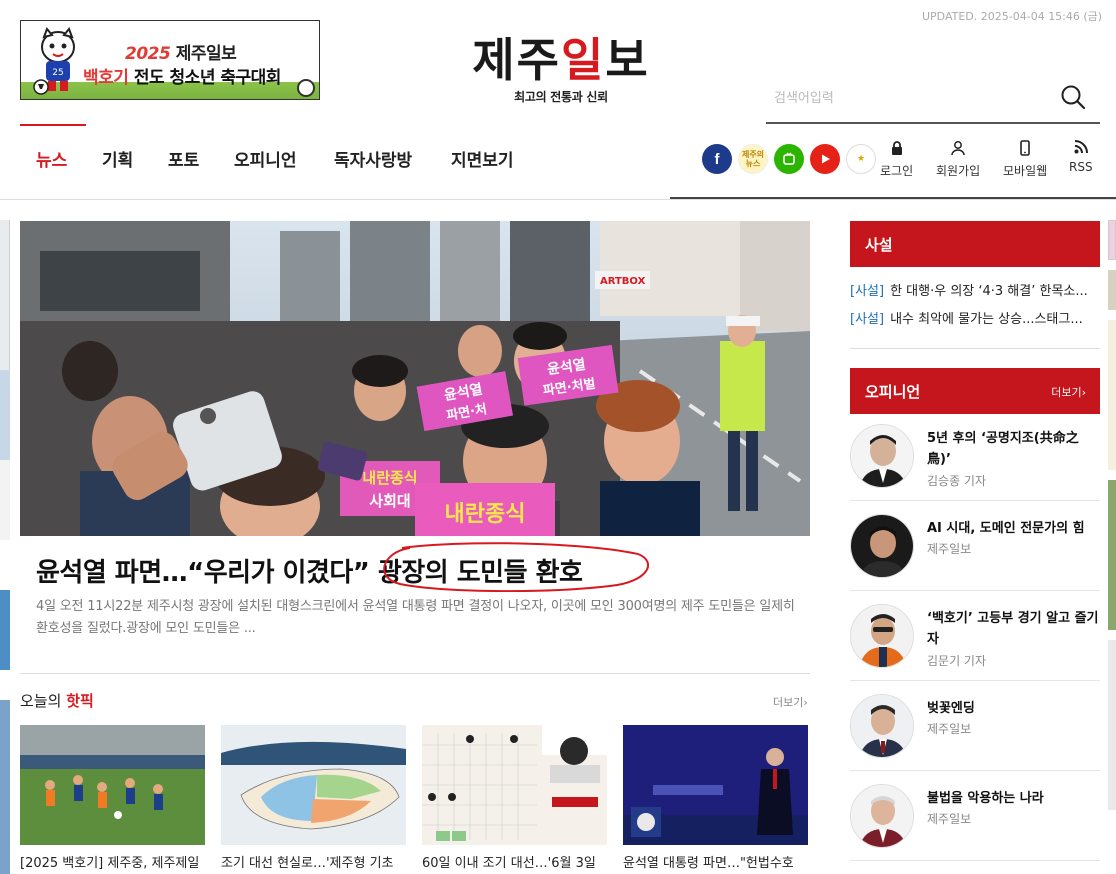 Image resolution: width=1116 pixels, height=874 pixels. Describe the element at coordinates (516, 861) in the screenshot. I see `hot-pick-caption-3: 60일 이내 조기 대선…'6월 3일` at that location.